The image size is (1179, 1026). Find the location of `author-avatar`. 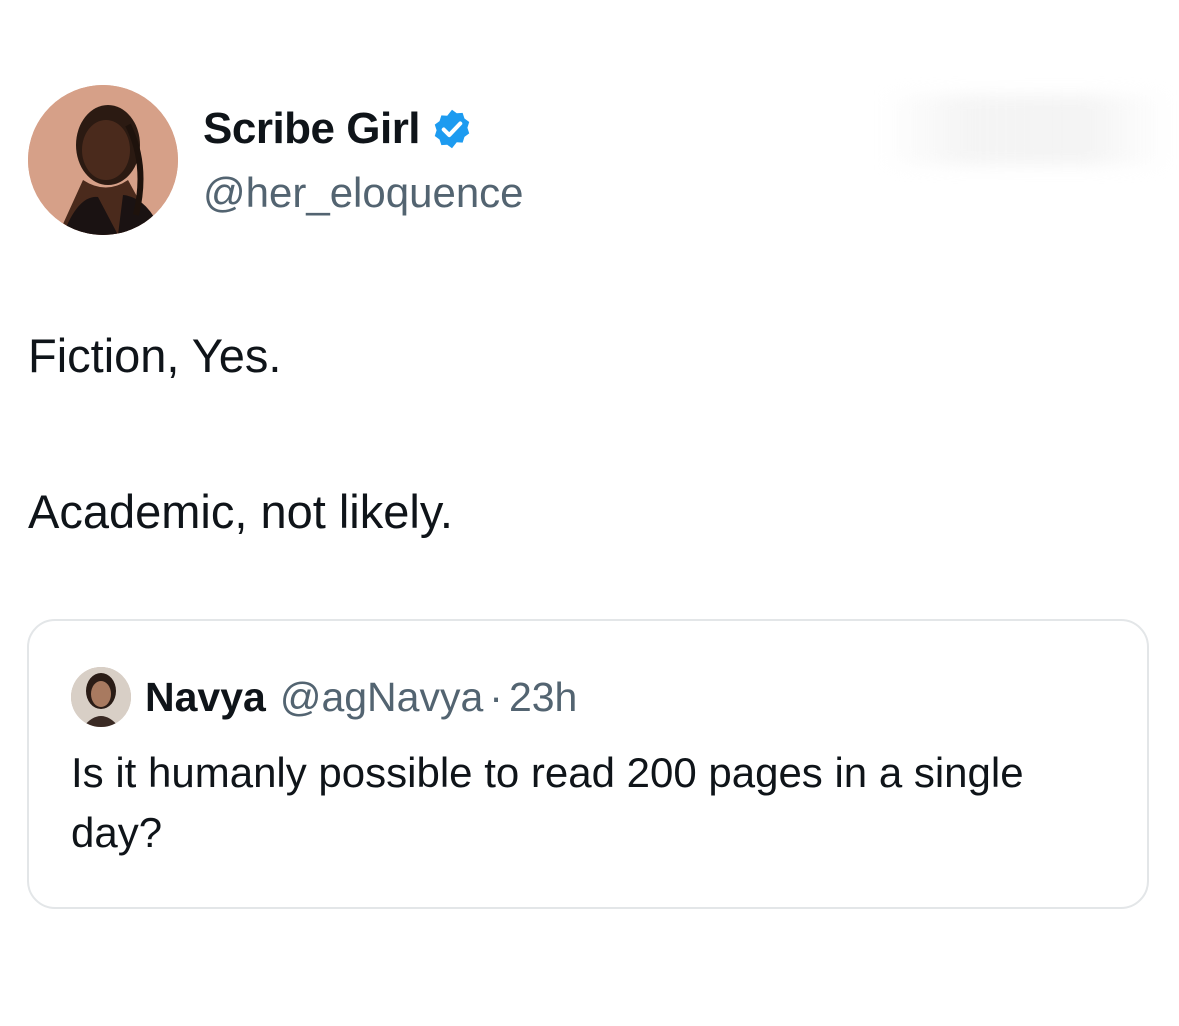

author-avatar is located at coordinates (103, 160).